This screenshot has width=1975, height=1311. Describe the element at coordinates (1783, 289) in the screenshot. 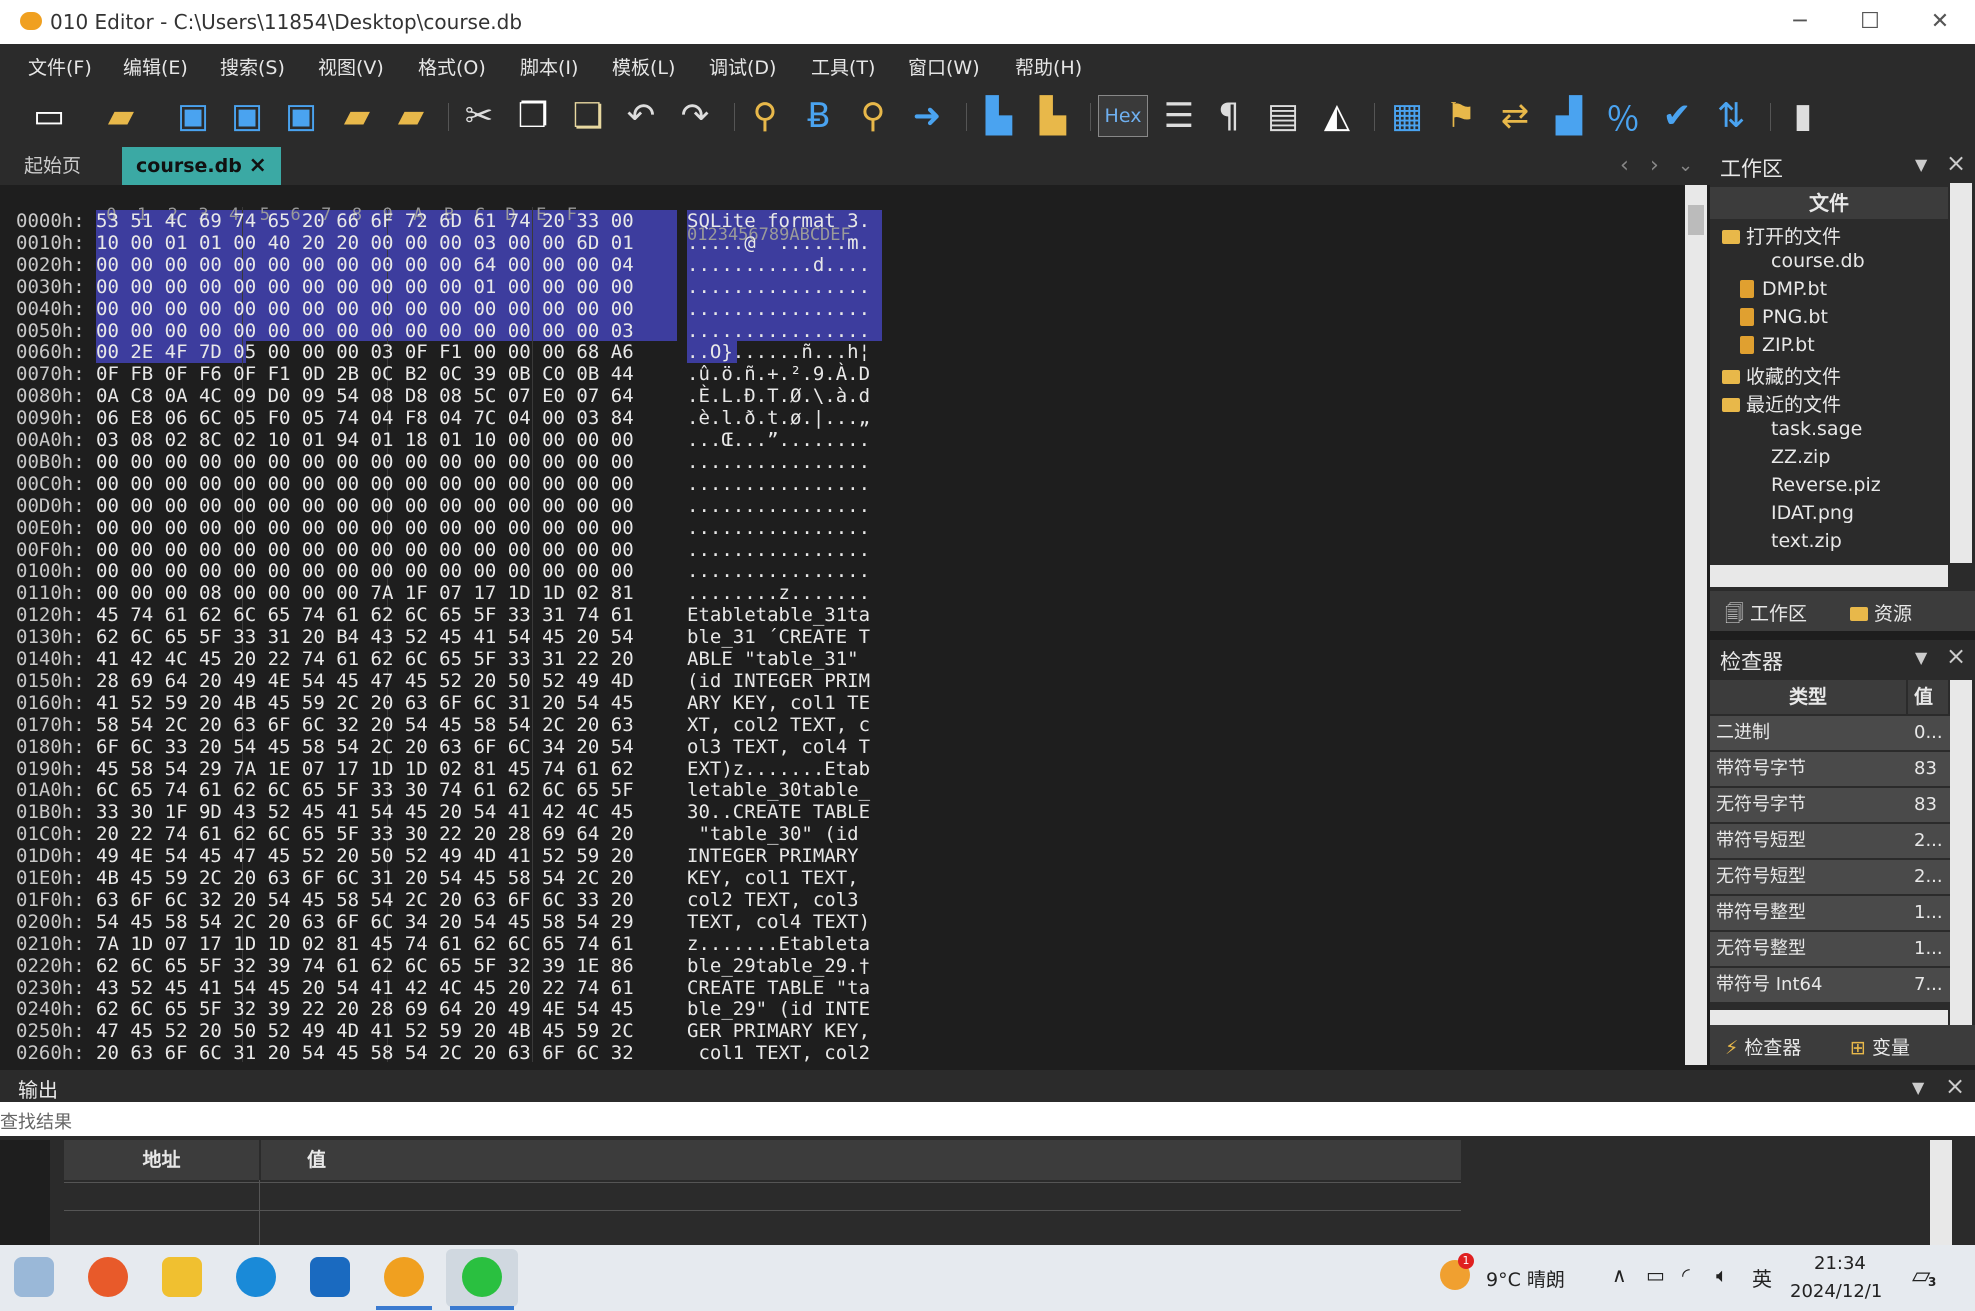

I see `open-file-item: DMP.bt` at that location.